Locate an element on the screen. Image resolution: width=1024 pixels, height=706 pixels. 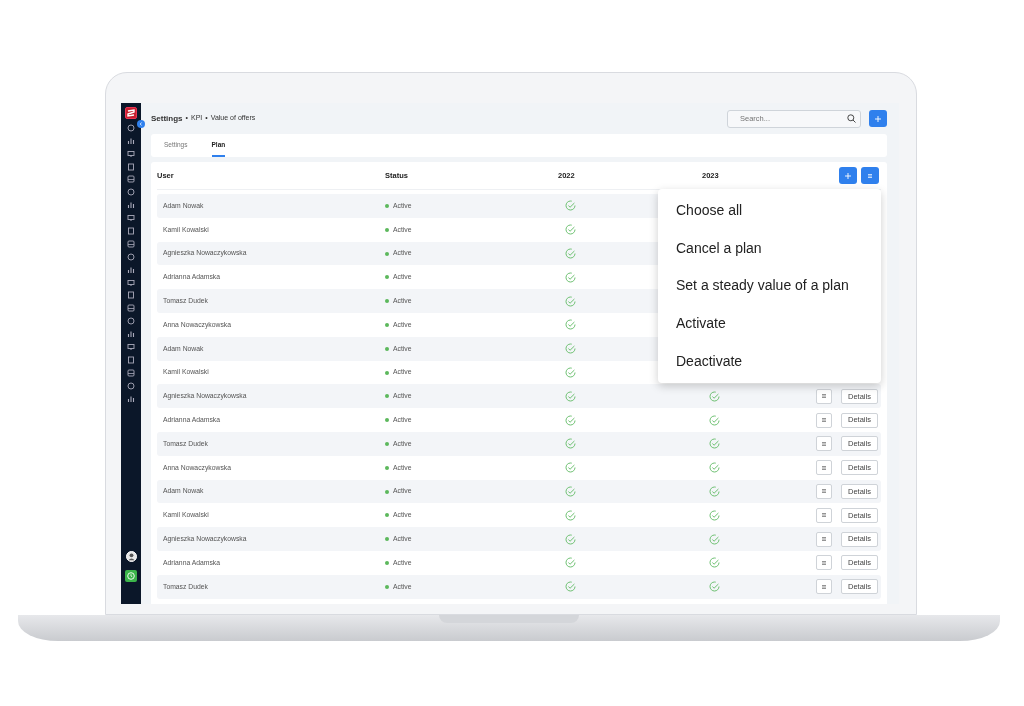
collapse-icon is located at coordinates (141, 124).